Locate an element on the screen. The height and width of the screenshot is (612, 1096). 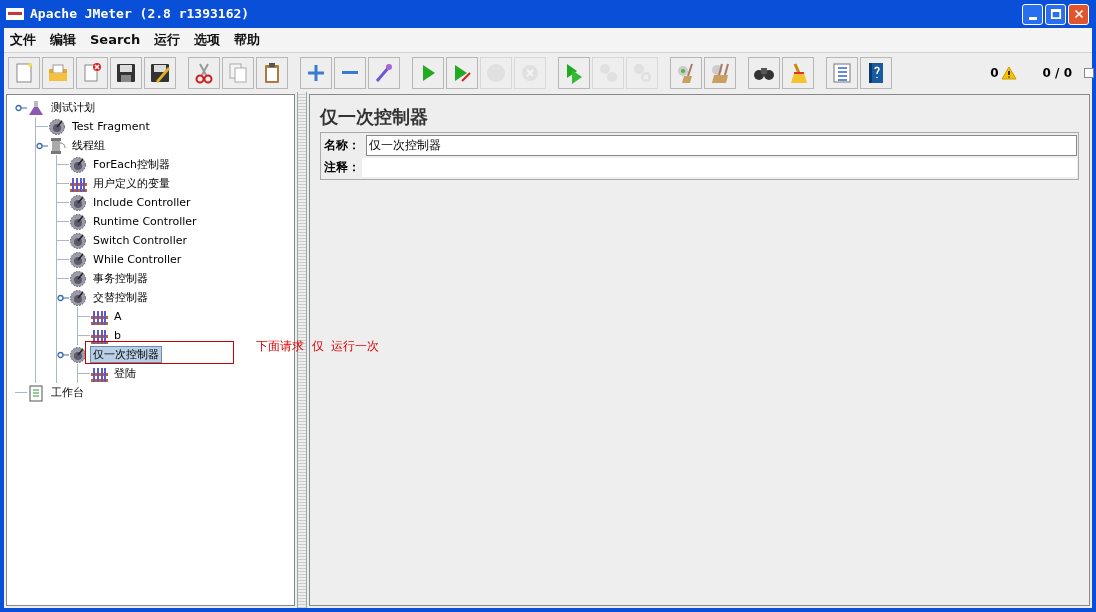
tree-item: 测试计划 is located at coordinates (73, 107).